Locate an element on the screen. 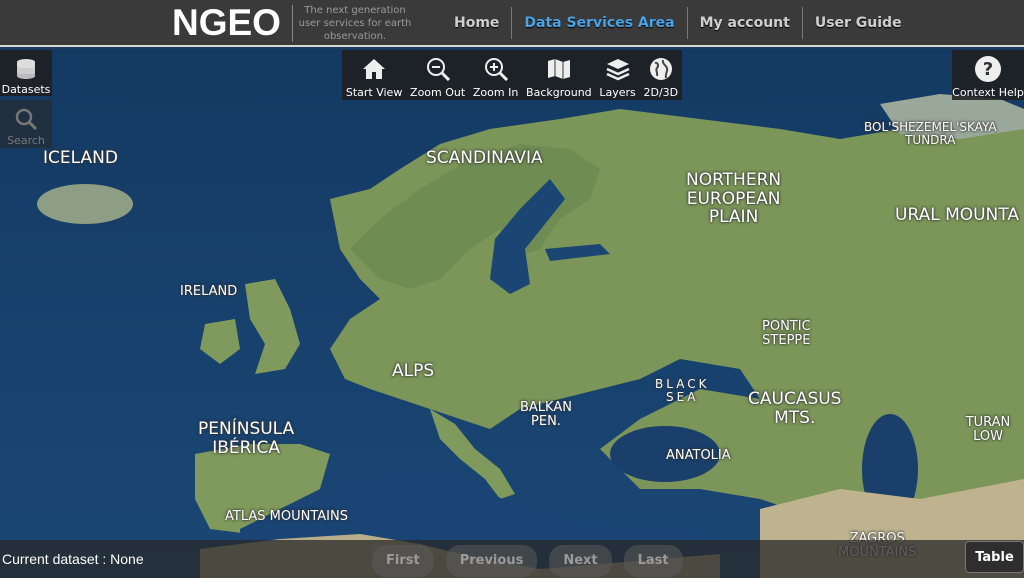 This screenshot has width=1024, height=578. background-label: Background is located at coordinates (559, 92).